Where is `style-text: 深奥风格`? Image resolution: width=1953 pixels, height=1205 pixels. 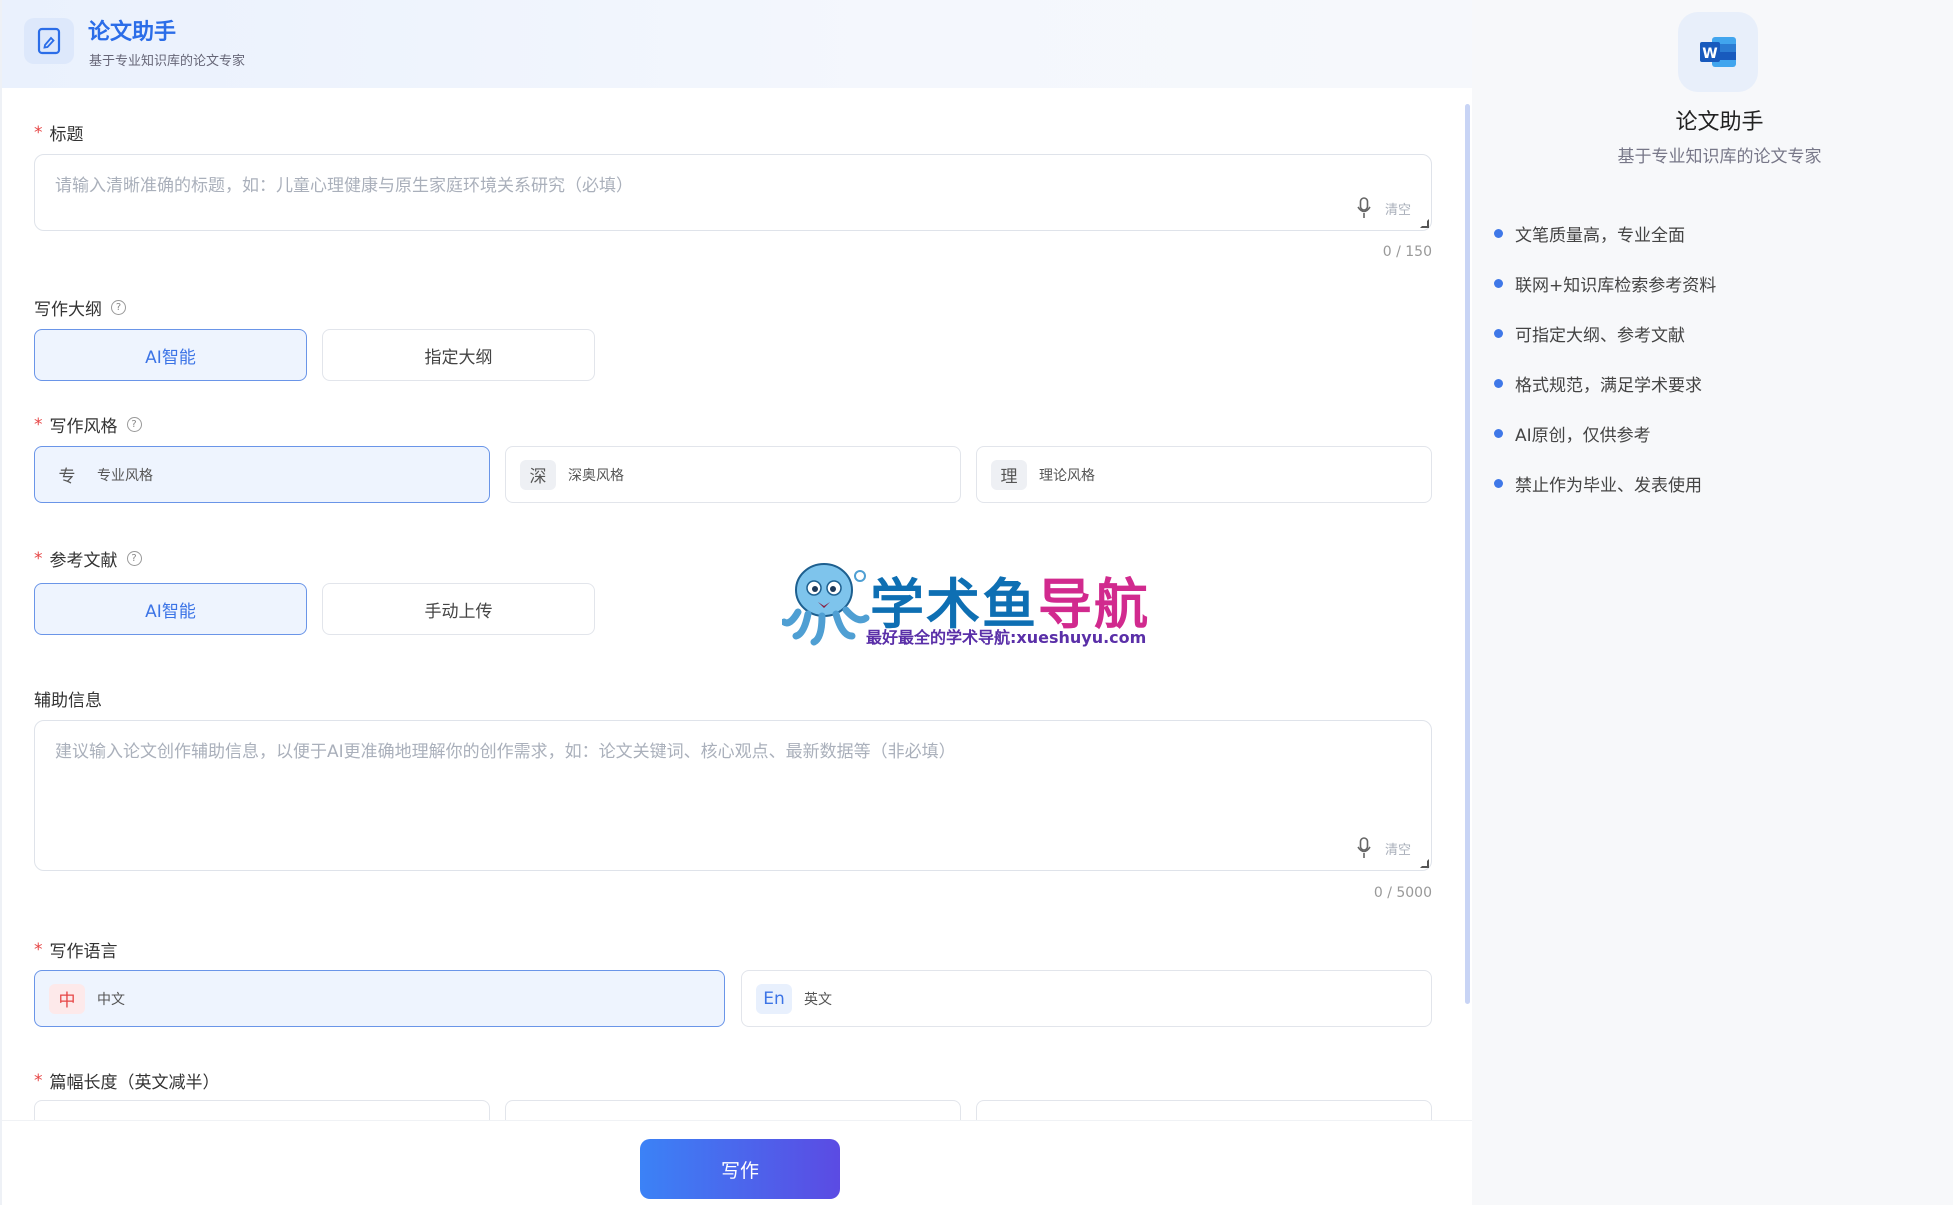 style-text: 深奥风格 is located at coordinates (596, 475).